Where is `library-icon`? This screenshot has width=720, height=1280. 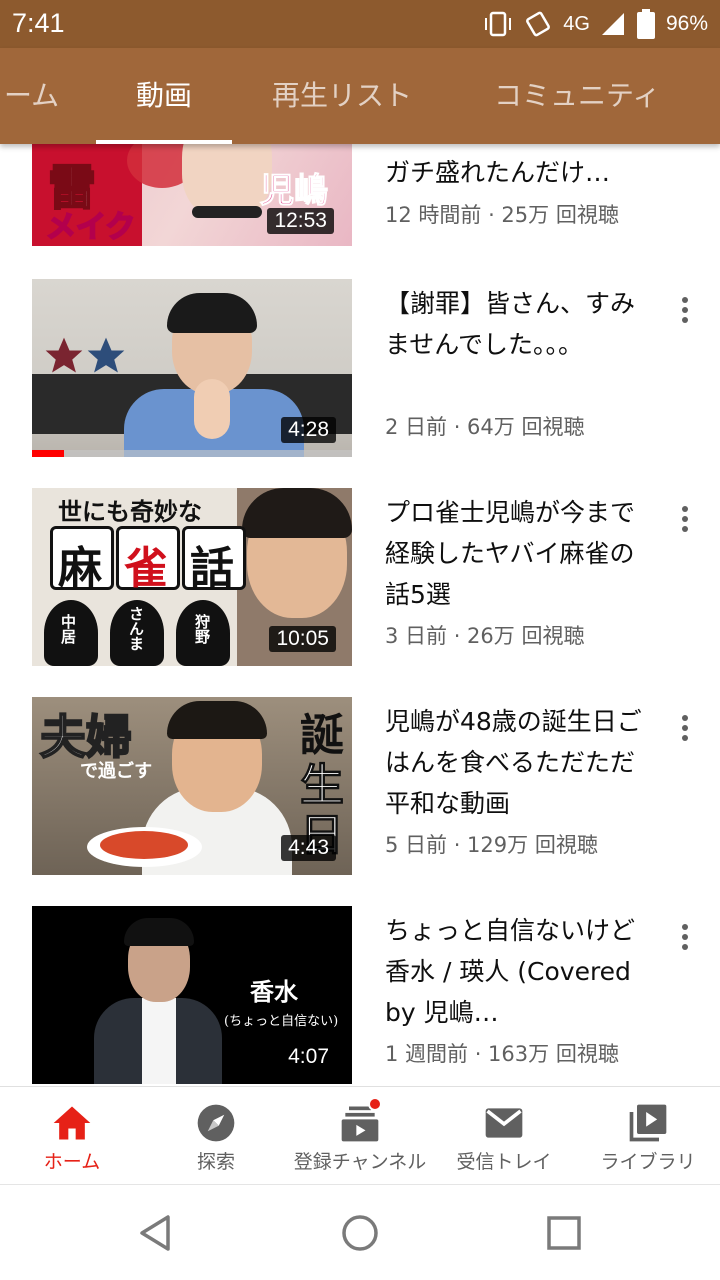
library-icon is located at coordinates (648, 1123).